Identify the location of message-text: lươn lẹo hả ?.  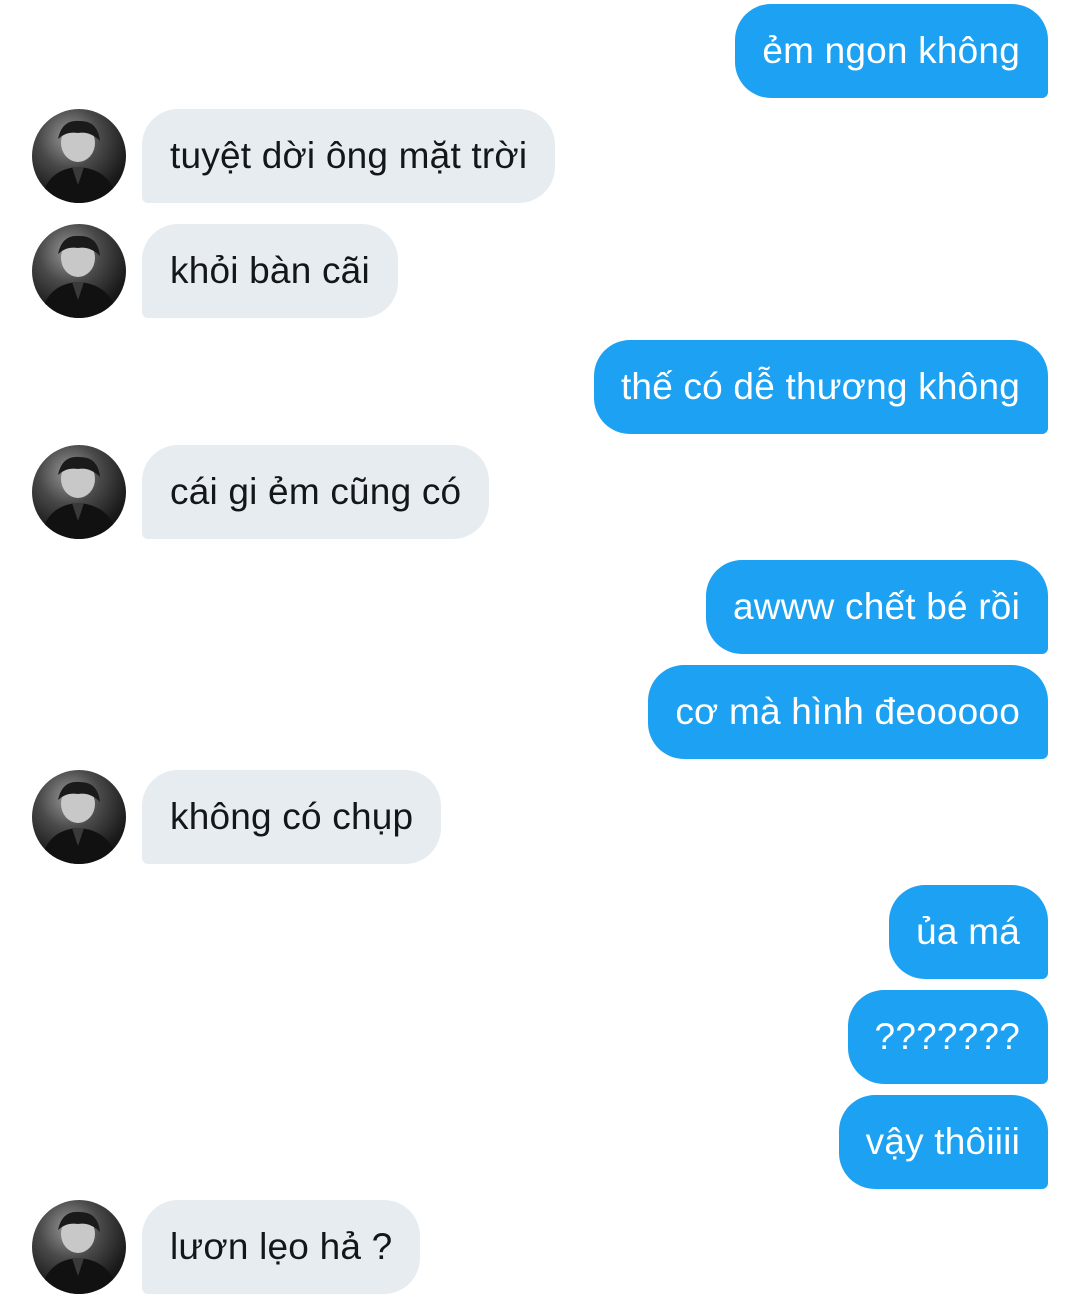
(281, 1246).